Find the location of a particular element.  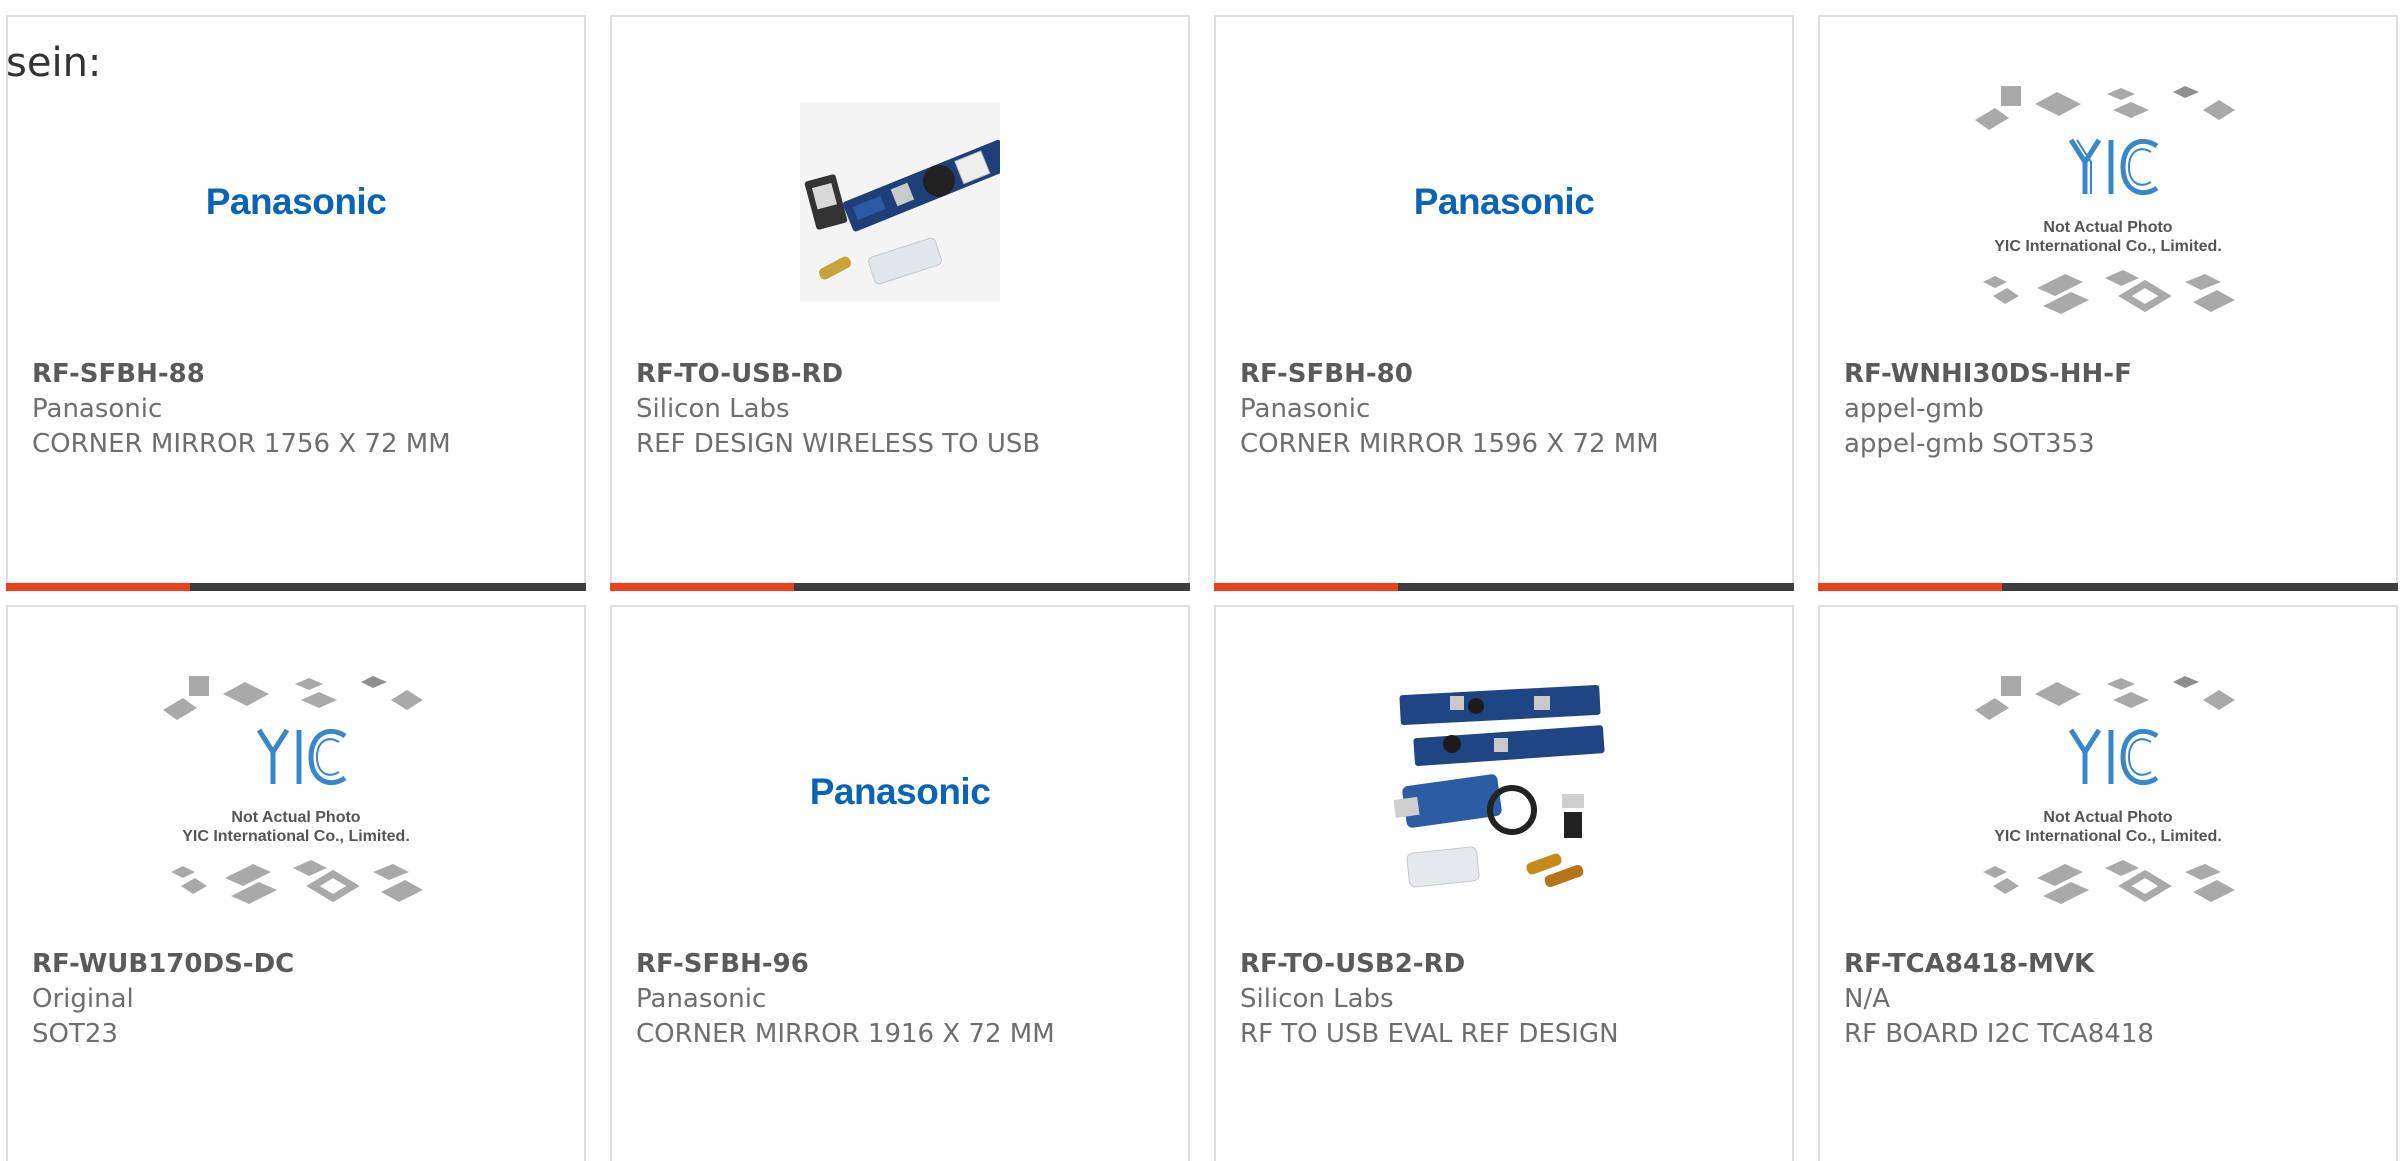

description: SOT23 is located at coordinates (75, 1034).